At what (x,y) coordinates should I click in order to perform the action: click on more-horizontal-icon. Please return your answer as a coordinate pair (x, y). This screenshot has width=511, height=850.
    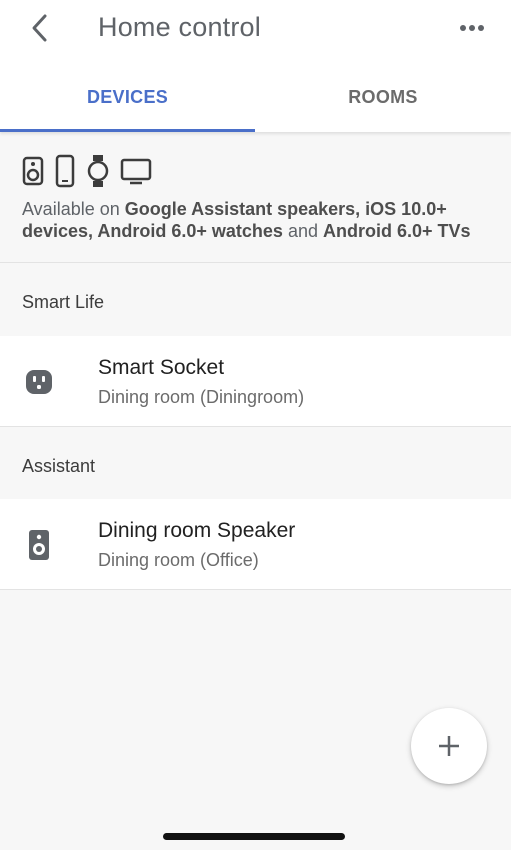
    Looking at the image, I should click on (472, 28).